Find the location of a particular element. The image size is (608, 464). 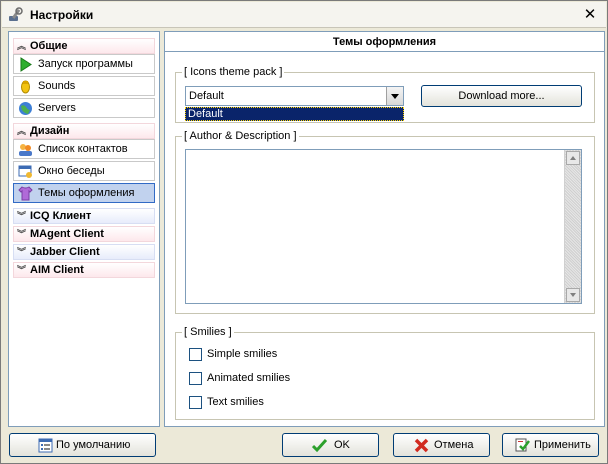

nav-item-label: Окно беседы is located at coordinates (71, 171).